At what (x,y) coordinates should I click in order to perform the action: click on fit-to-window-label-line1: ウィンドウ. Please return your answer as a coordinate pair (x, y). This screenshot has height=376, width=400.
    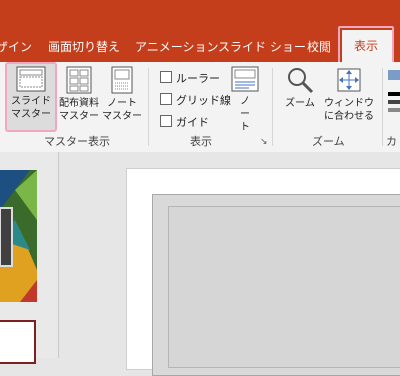
    Looking at the image, I should click on (349, 103).